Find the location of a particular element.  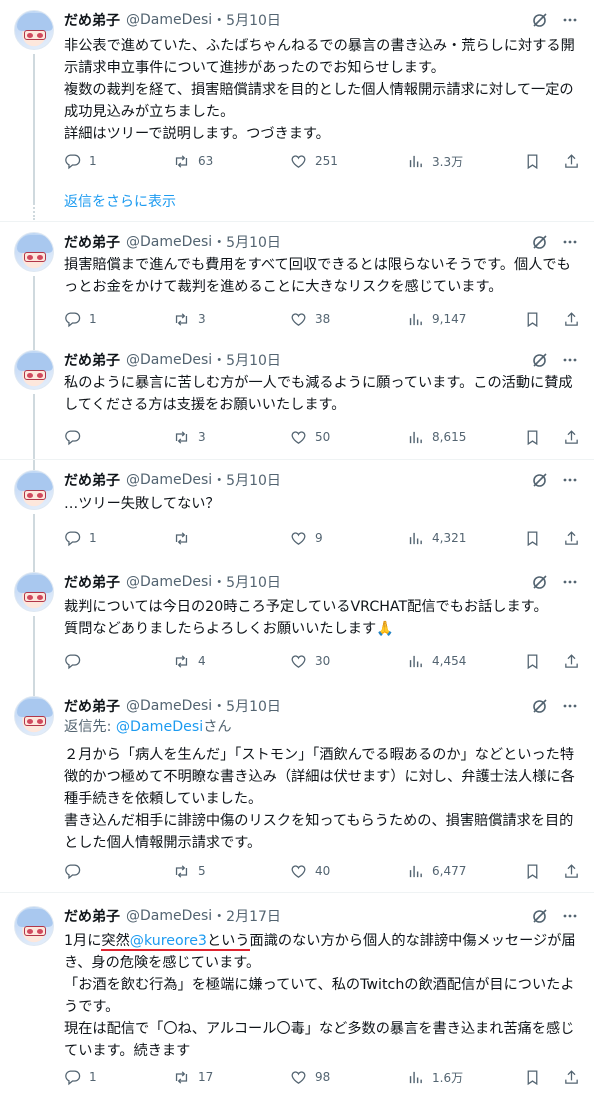

views-button: 1.6万 is located at coordinates (465, 1077).